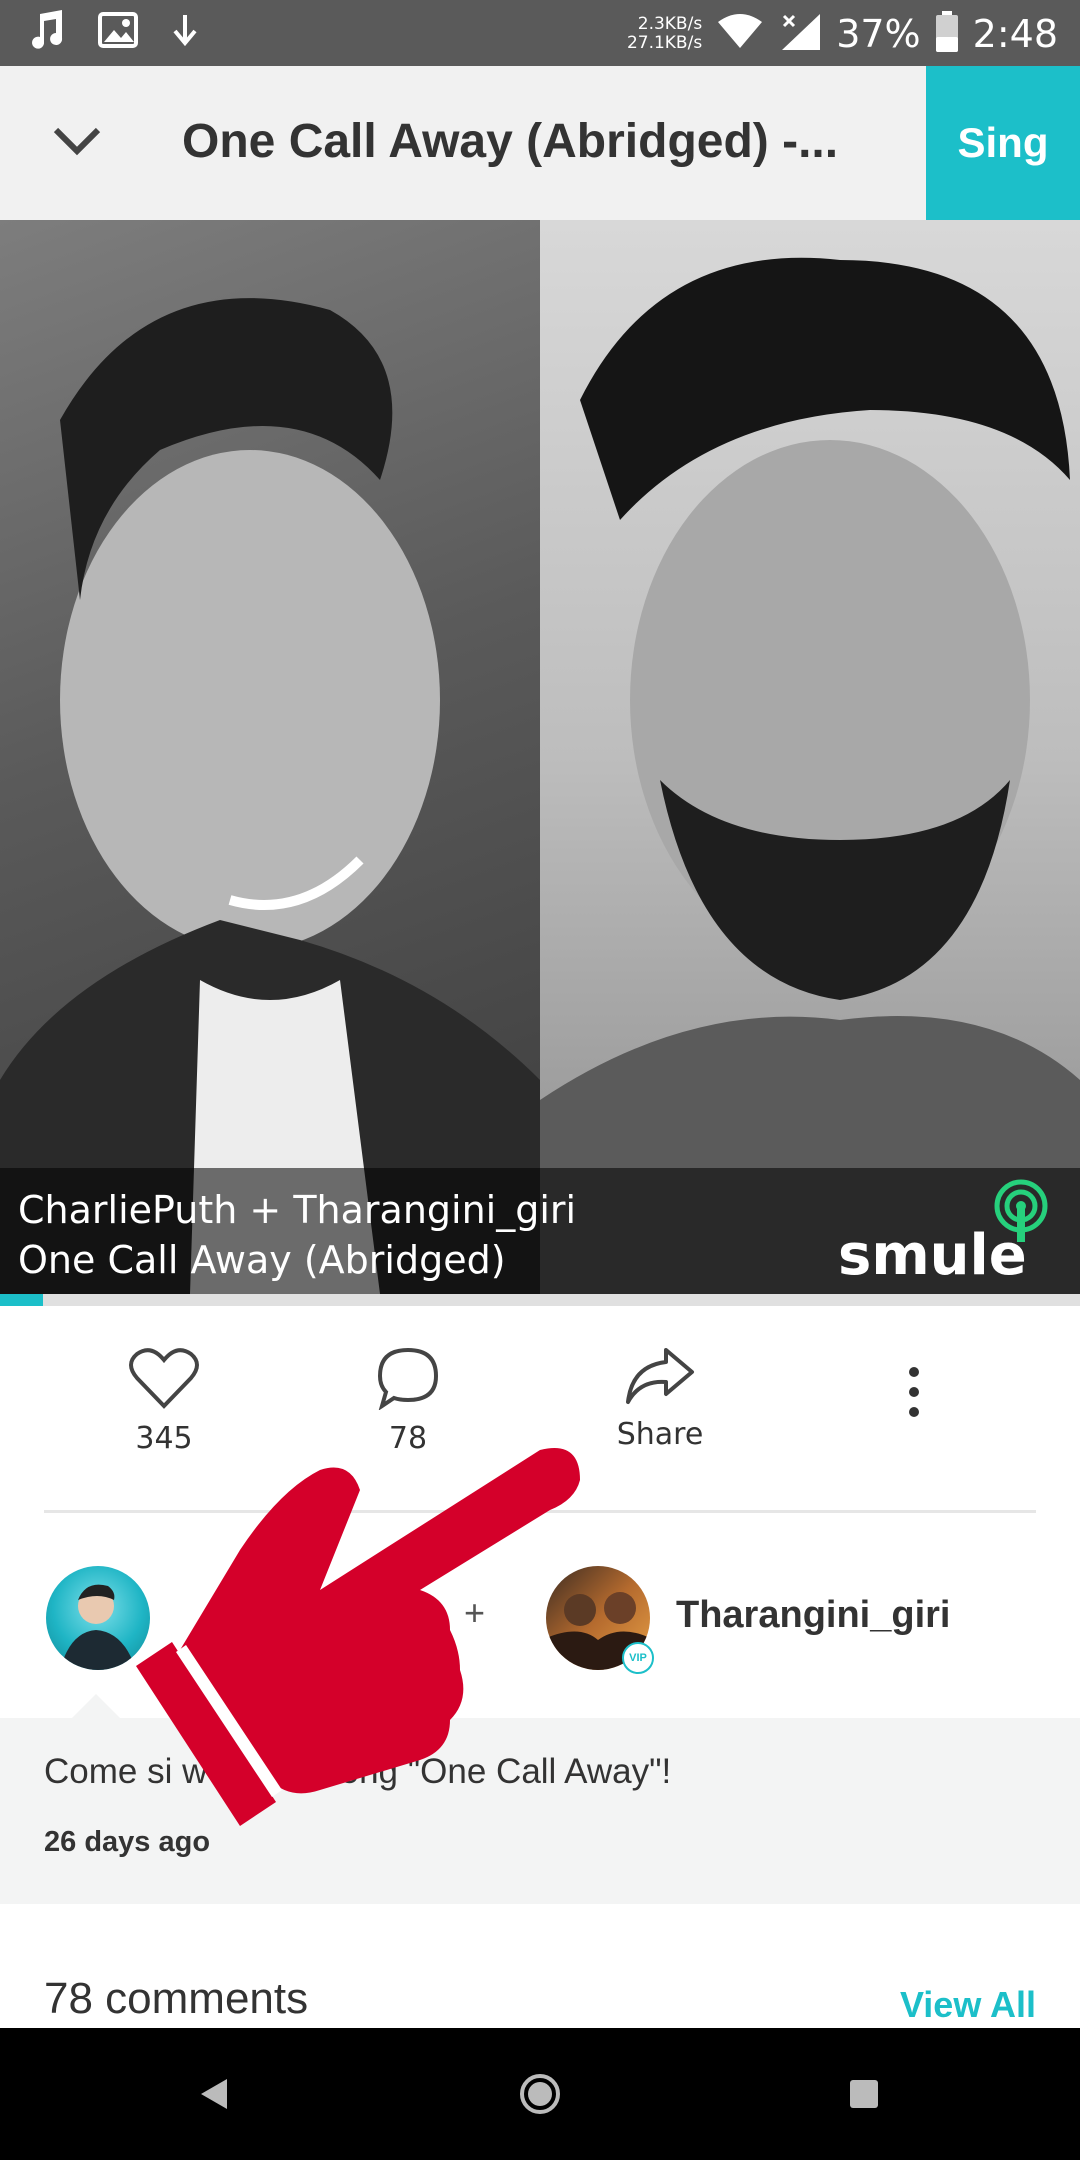  What do you see at coordinates (360, 1630) in the screenshot?
I see `pointing-hand-icon` at bounding box center [360, 1630].